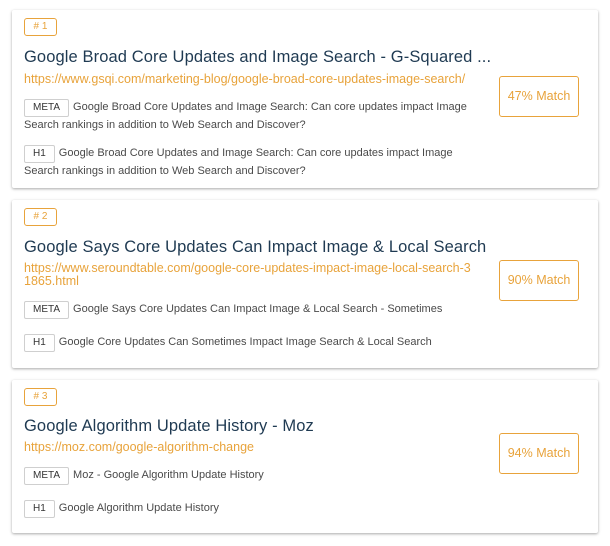  I want to click on rank-badge: # 3, so click(40, 397).